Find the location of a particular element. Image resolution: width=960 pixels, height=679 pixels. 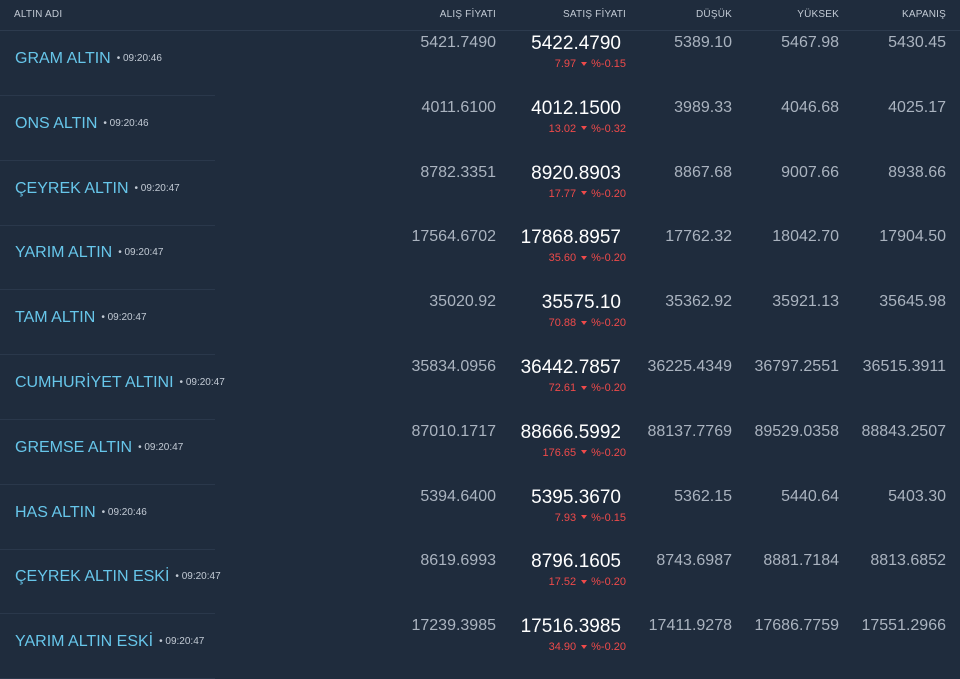

column-header-sell: SATIŞ FİYATI is located at coordinates (594, 14).